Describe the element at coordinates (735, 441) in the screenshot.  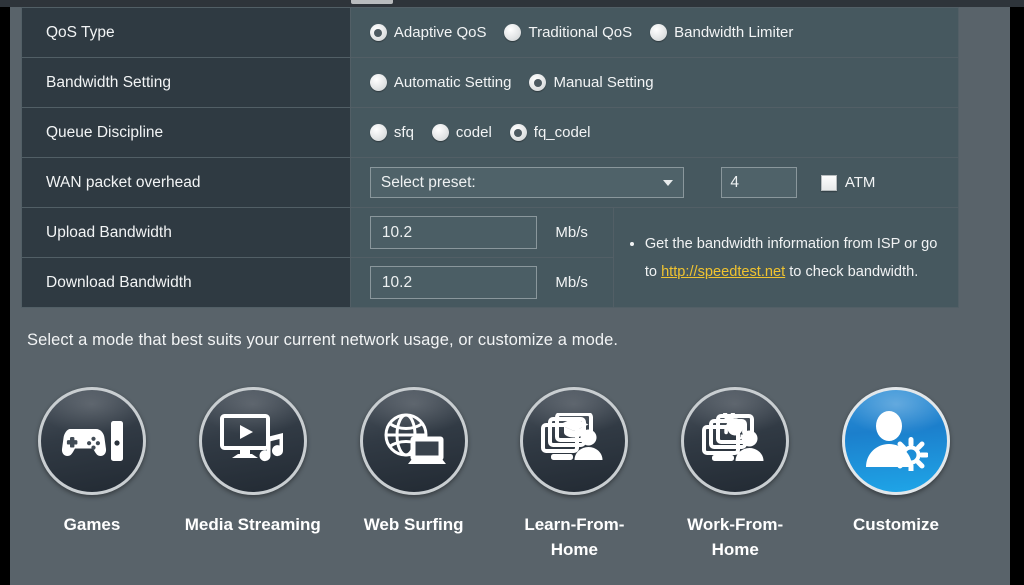
I see `headset-screen-person-icon` at that location.